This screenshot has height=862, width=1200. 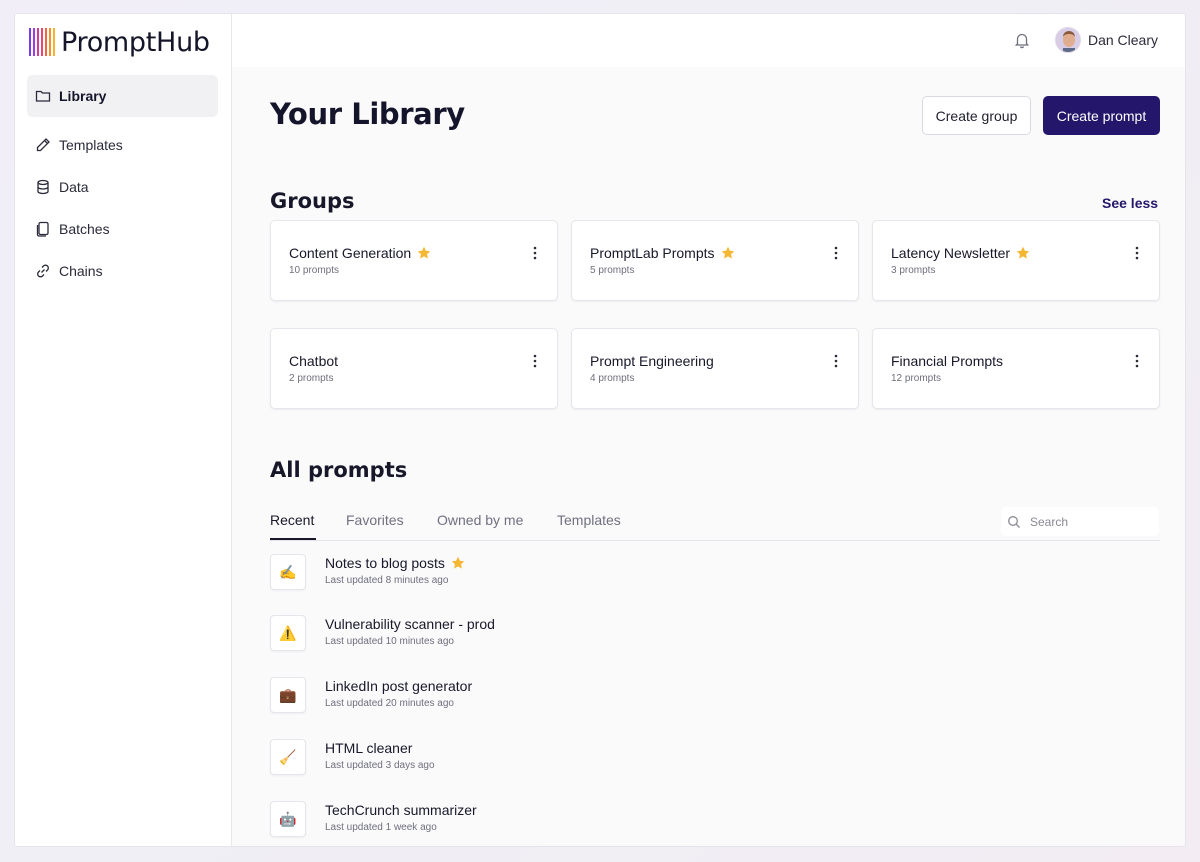 What do you see at coordinates (288, 695) in the screenshot?
I see `prompt-emoji-icon: 💼` at bounding box center [288, 695].